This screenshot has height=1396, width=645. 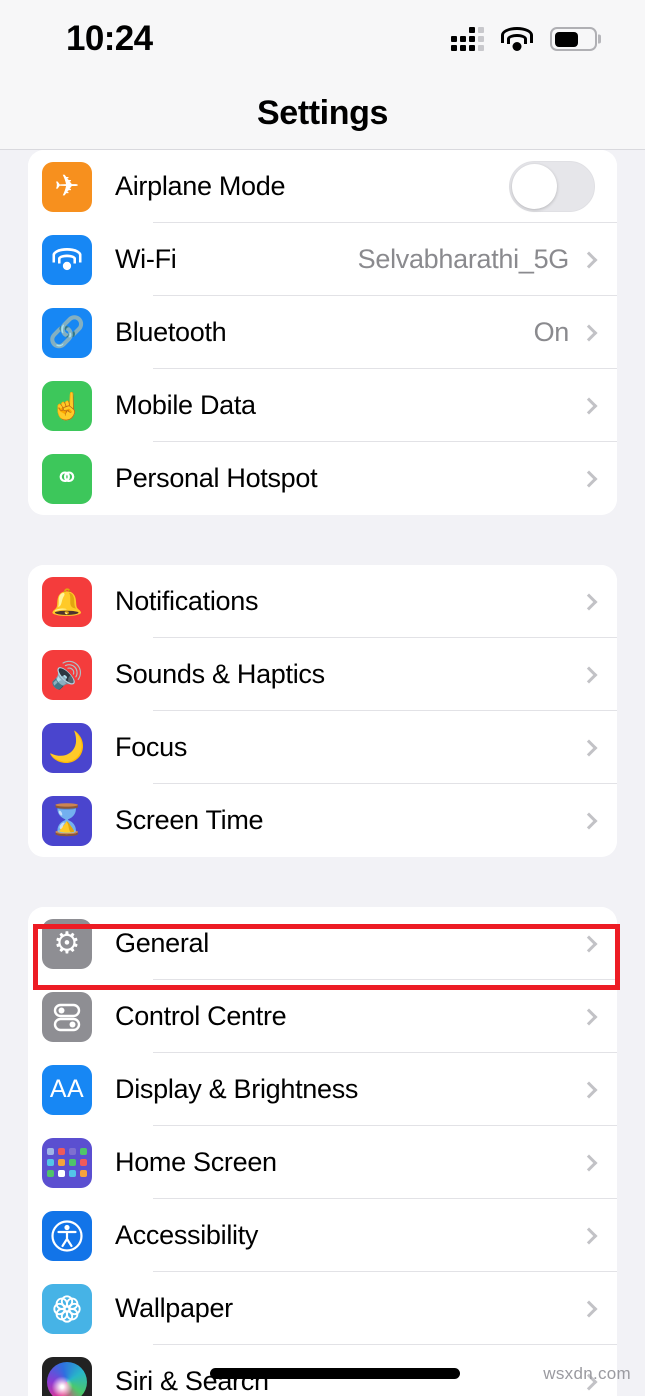 What do you see at coordinates (187, 1235) in the screenshot?
I see `settings-row-label: Accessibility` at bounding box center [187, 1235].